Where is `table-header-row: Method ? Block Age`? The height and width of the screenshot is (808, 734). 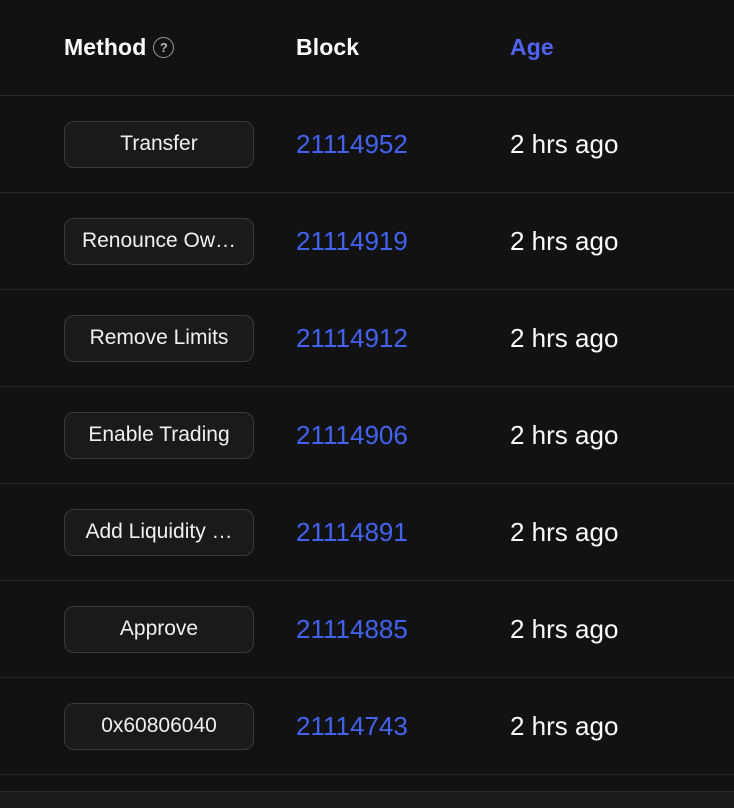
table-header-row: Method ? Block Age is located at coordinates (367, 48).